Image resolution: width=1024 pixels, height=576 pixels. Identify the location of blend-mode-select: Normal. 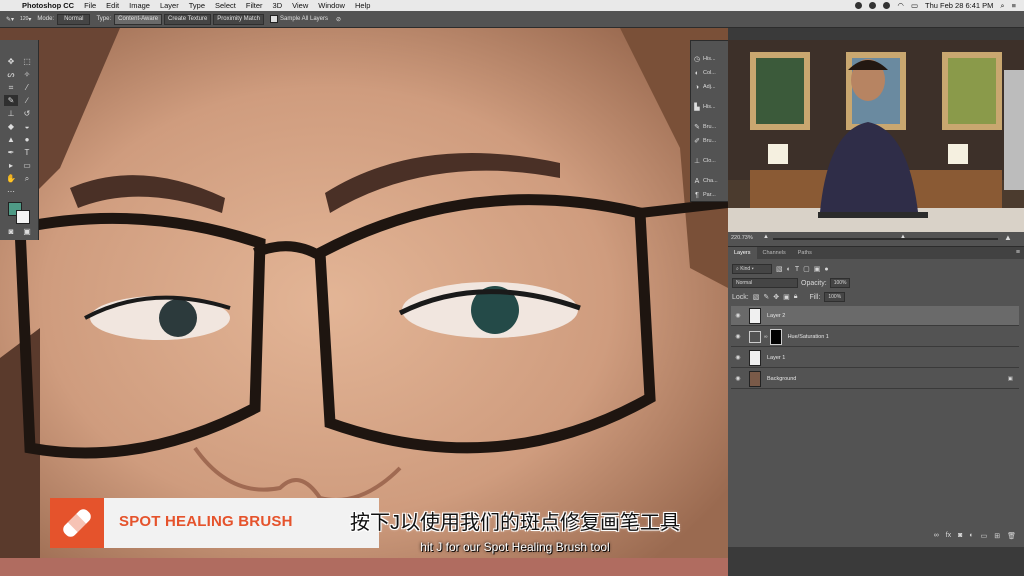
(765, 283).